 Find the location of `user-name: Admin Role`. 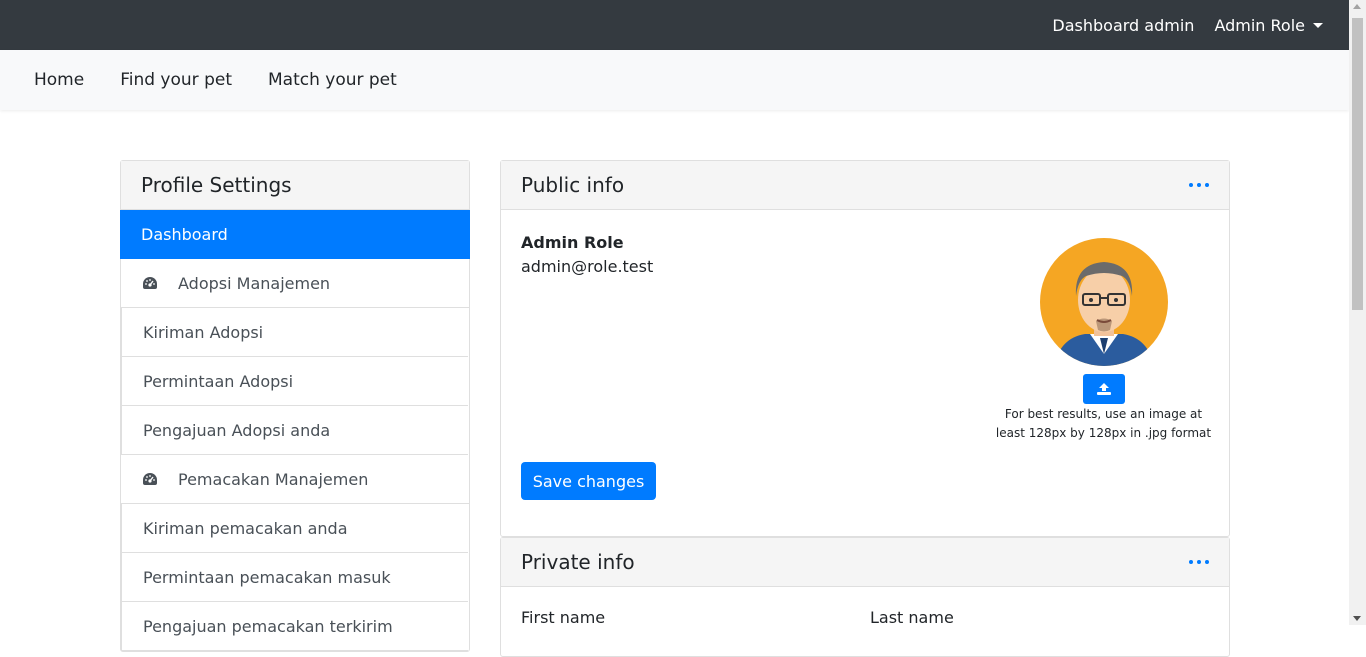

user-name: Admin Role is located at coordinates (572, 242).